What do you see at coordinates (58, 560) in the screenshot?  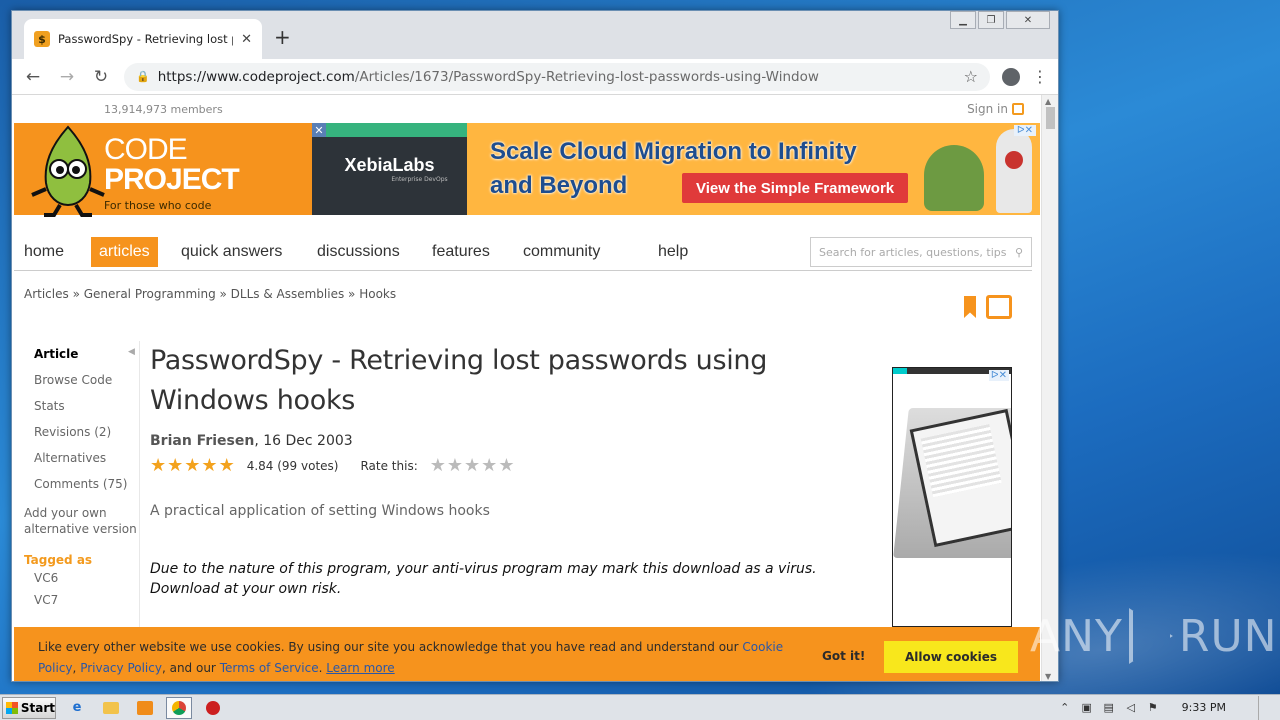 I see `tagged-as-heading: Tagged as` at bounding box center [58, 560].